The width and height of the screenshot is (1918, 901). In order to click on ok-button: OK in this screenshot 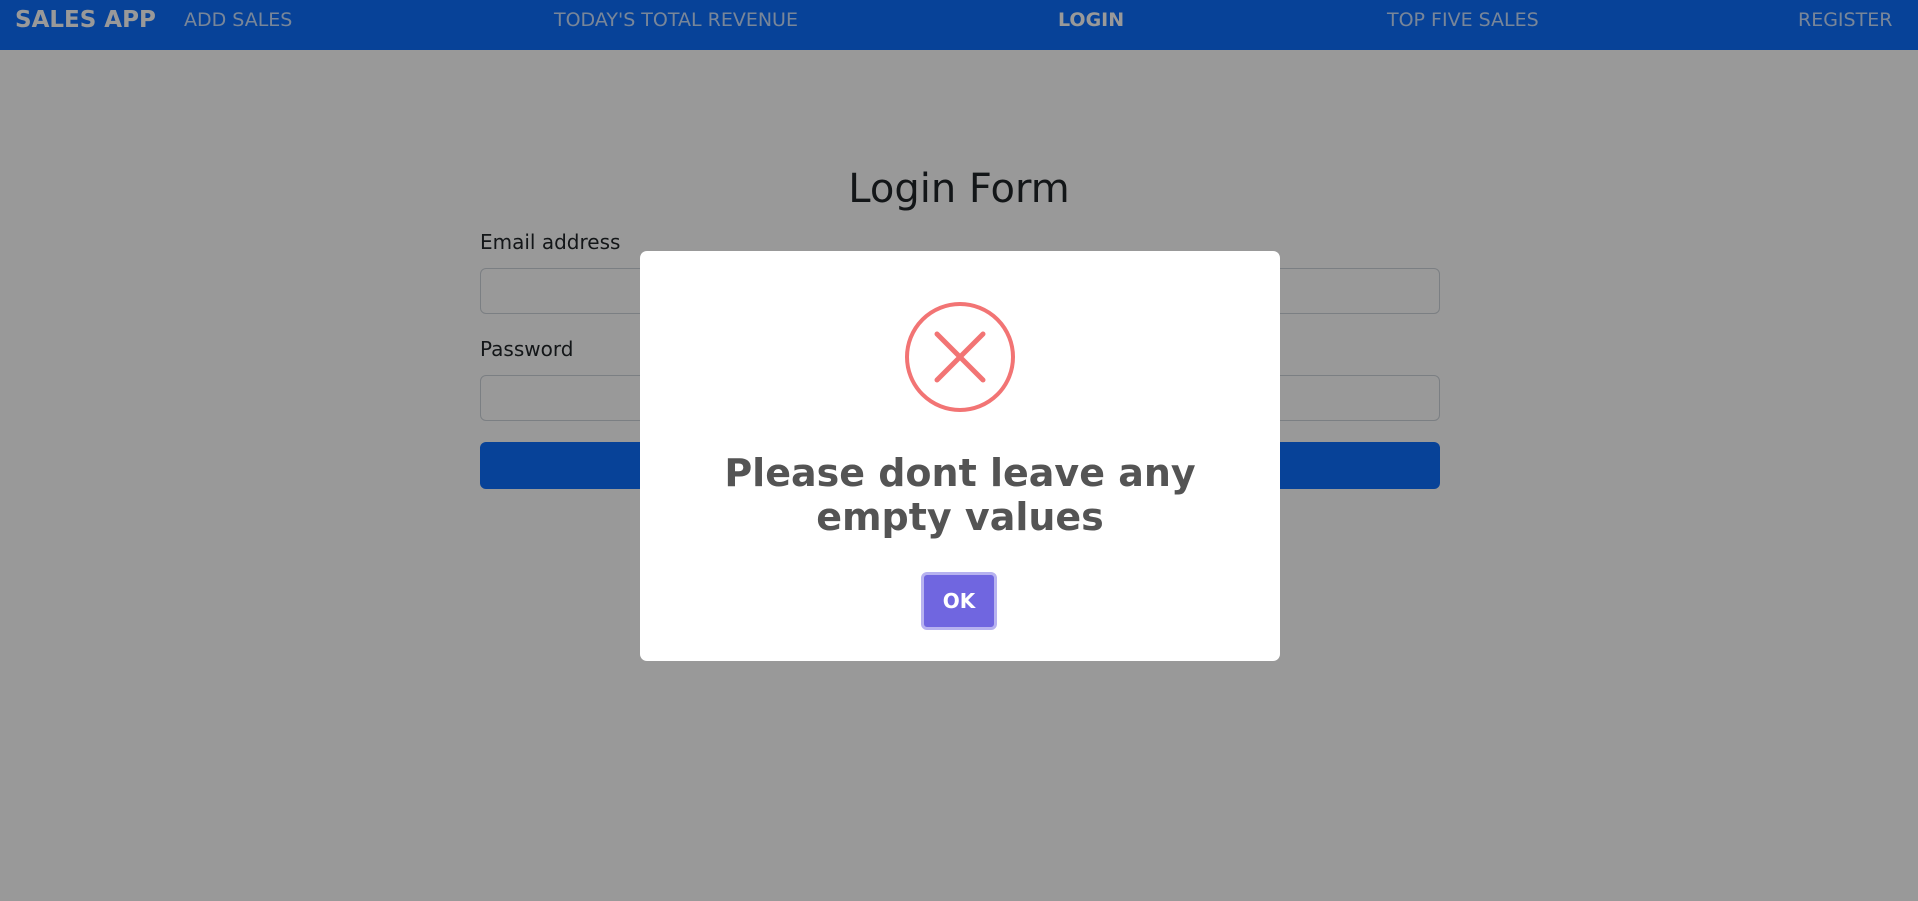, I will do `click(959, 601)`.